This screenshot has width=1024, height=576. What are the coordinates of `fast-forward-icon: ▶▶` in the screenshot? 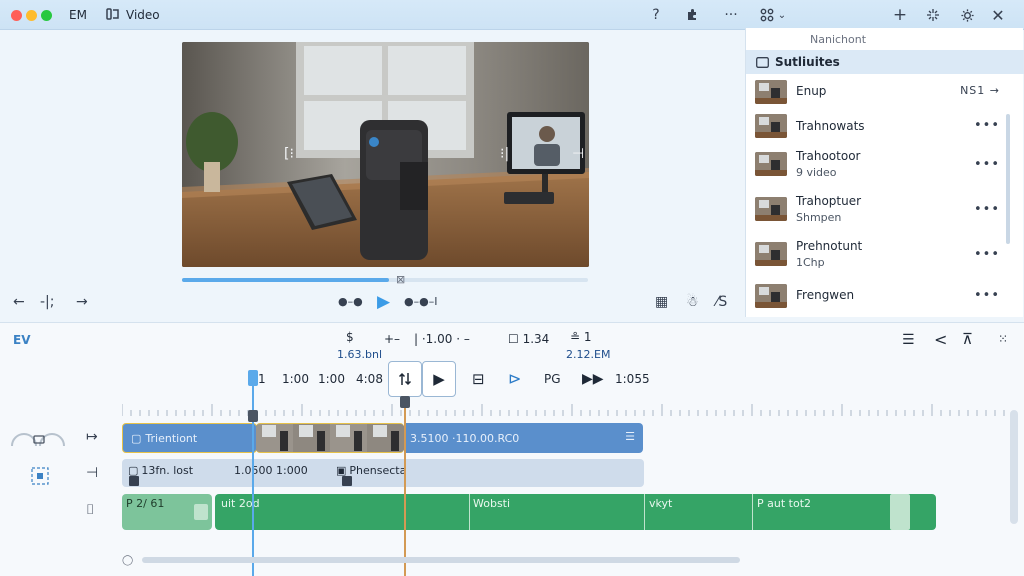 It's located at (593, 379).